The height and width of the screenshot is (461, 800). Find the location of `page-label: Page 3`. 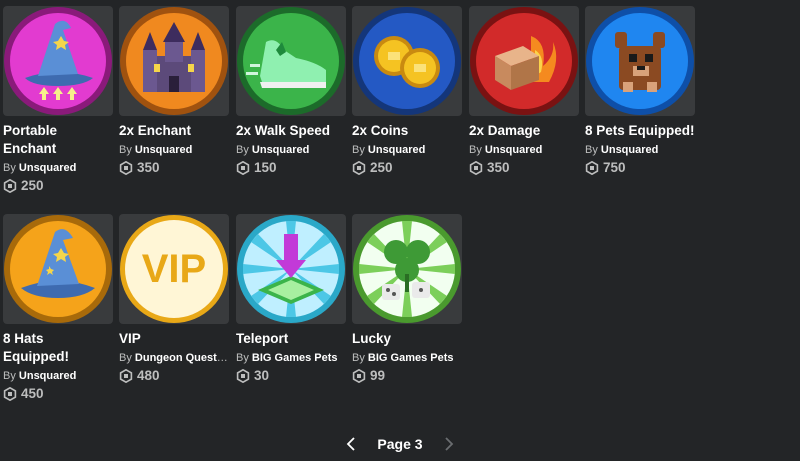

page-label: Page 3 is located at coordinates (400, 444).